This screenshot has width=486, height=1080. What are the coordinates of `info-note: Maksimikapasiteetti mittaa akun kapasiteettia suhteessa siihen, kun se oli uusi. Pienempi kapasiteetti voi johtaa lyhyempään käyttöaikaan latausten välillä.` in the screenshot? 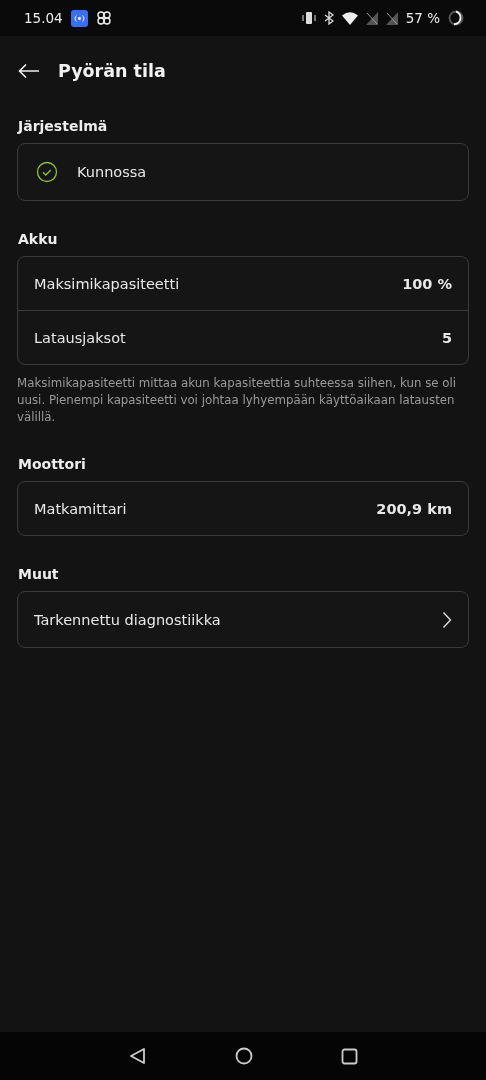 It's located at (237, 400).